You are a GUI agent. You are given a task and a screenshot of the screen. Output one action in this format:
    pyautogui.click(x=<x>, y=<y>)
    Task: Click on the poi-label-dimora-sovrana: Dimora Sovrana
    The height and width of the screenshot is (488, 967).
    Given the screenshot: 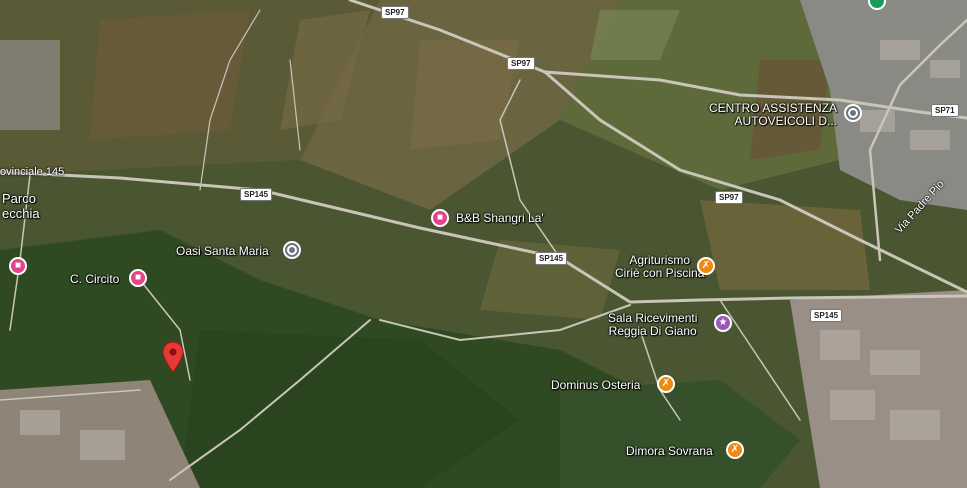 What is the action you would take?
    pyautogui.click(x=669, y=451)
    